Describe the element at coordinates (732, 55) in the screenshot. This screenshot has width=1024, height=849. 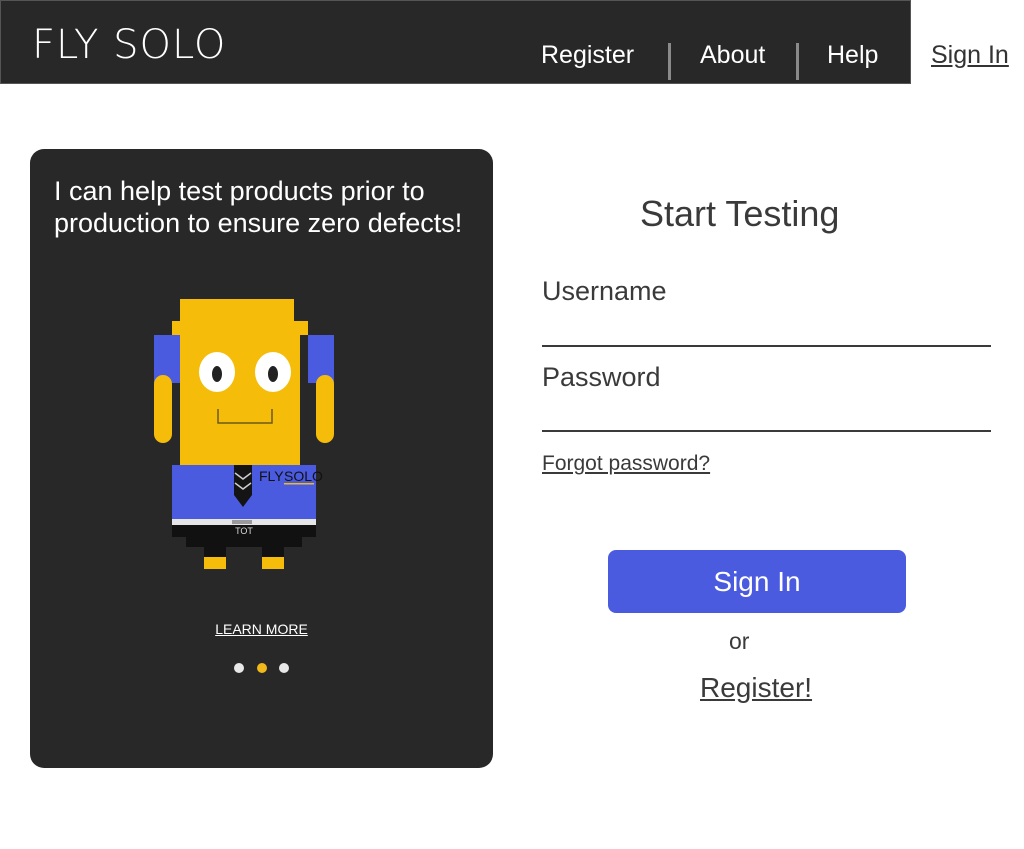
I see `nav-about: About` at that location.